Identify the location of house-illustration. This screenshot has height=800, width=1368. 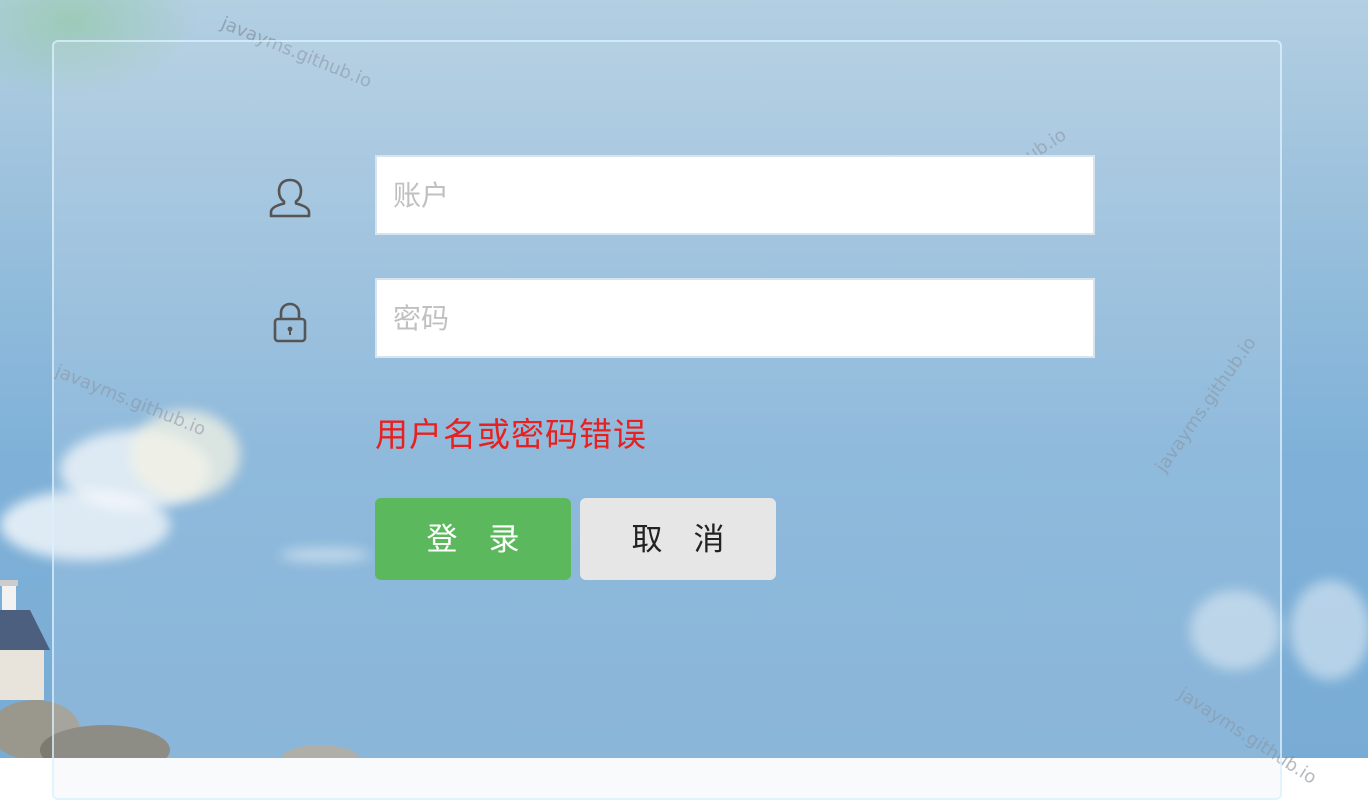
(25, 640).